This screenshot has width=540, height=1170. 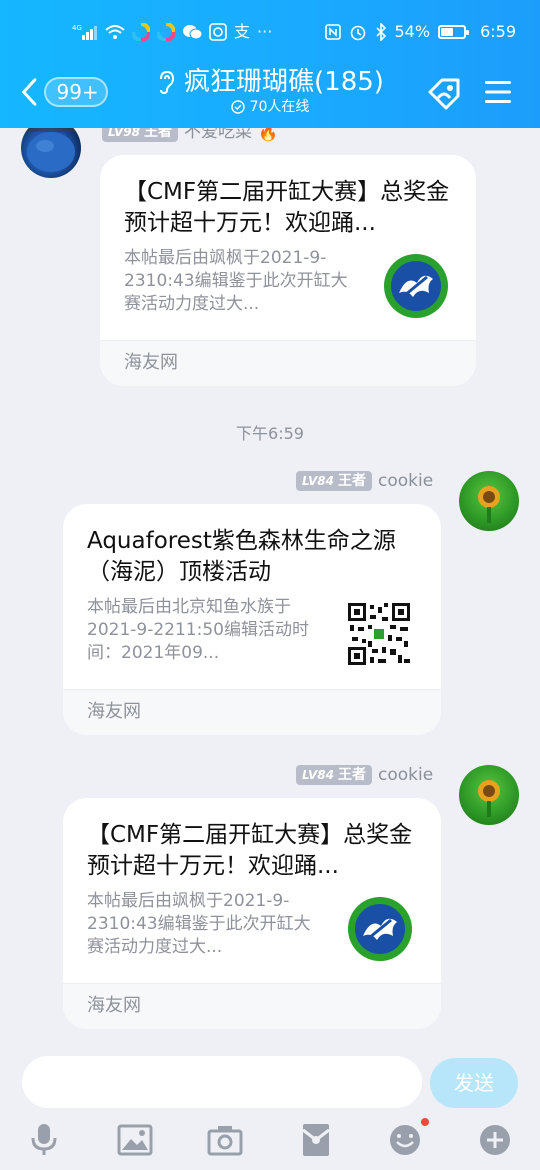 What do you see at coordinates (237, 107) in the screenshot?
I see `check-circle-icon` at bounding box center [237, 107].